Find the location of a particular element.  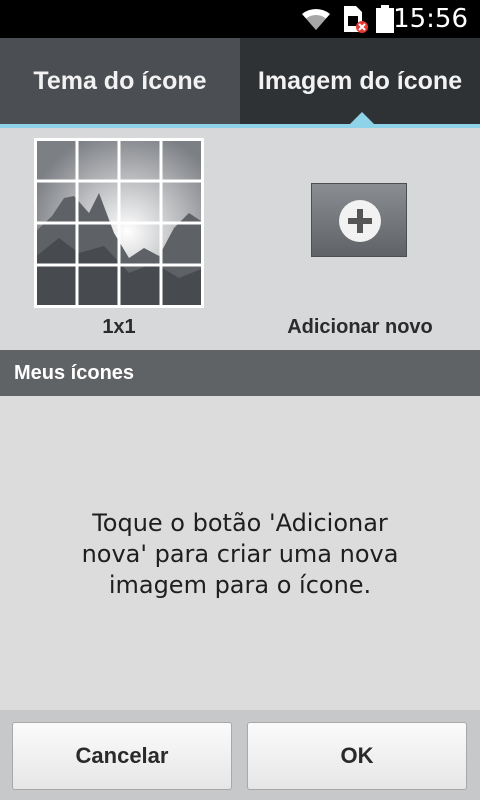

thumbnail-size-label: 1x1 is located at coordinates (119, 327).